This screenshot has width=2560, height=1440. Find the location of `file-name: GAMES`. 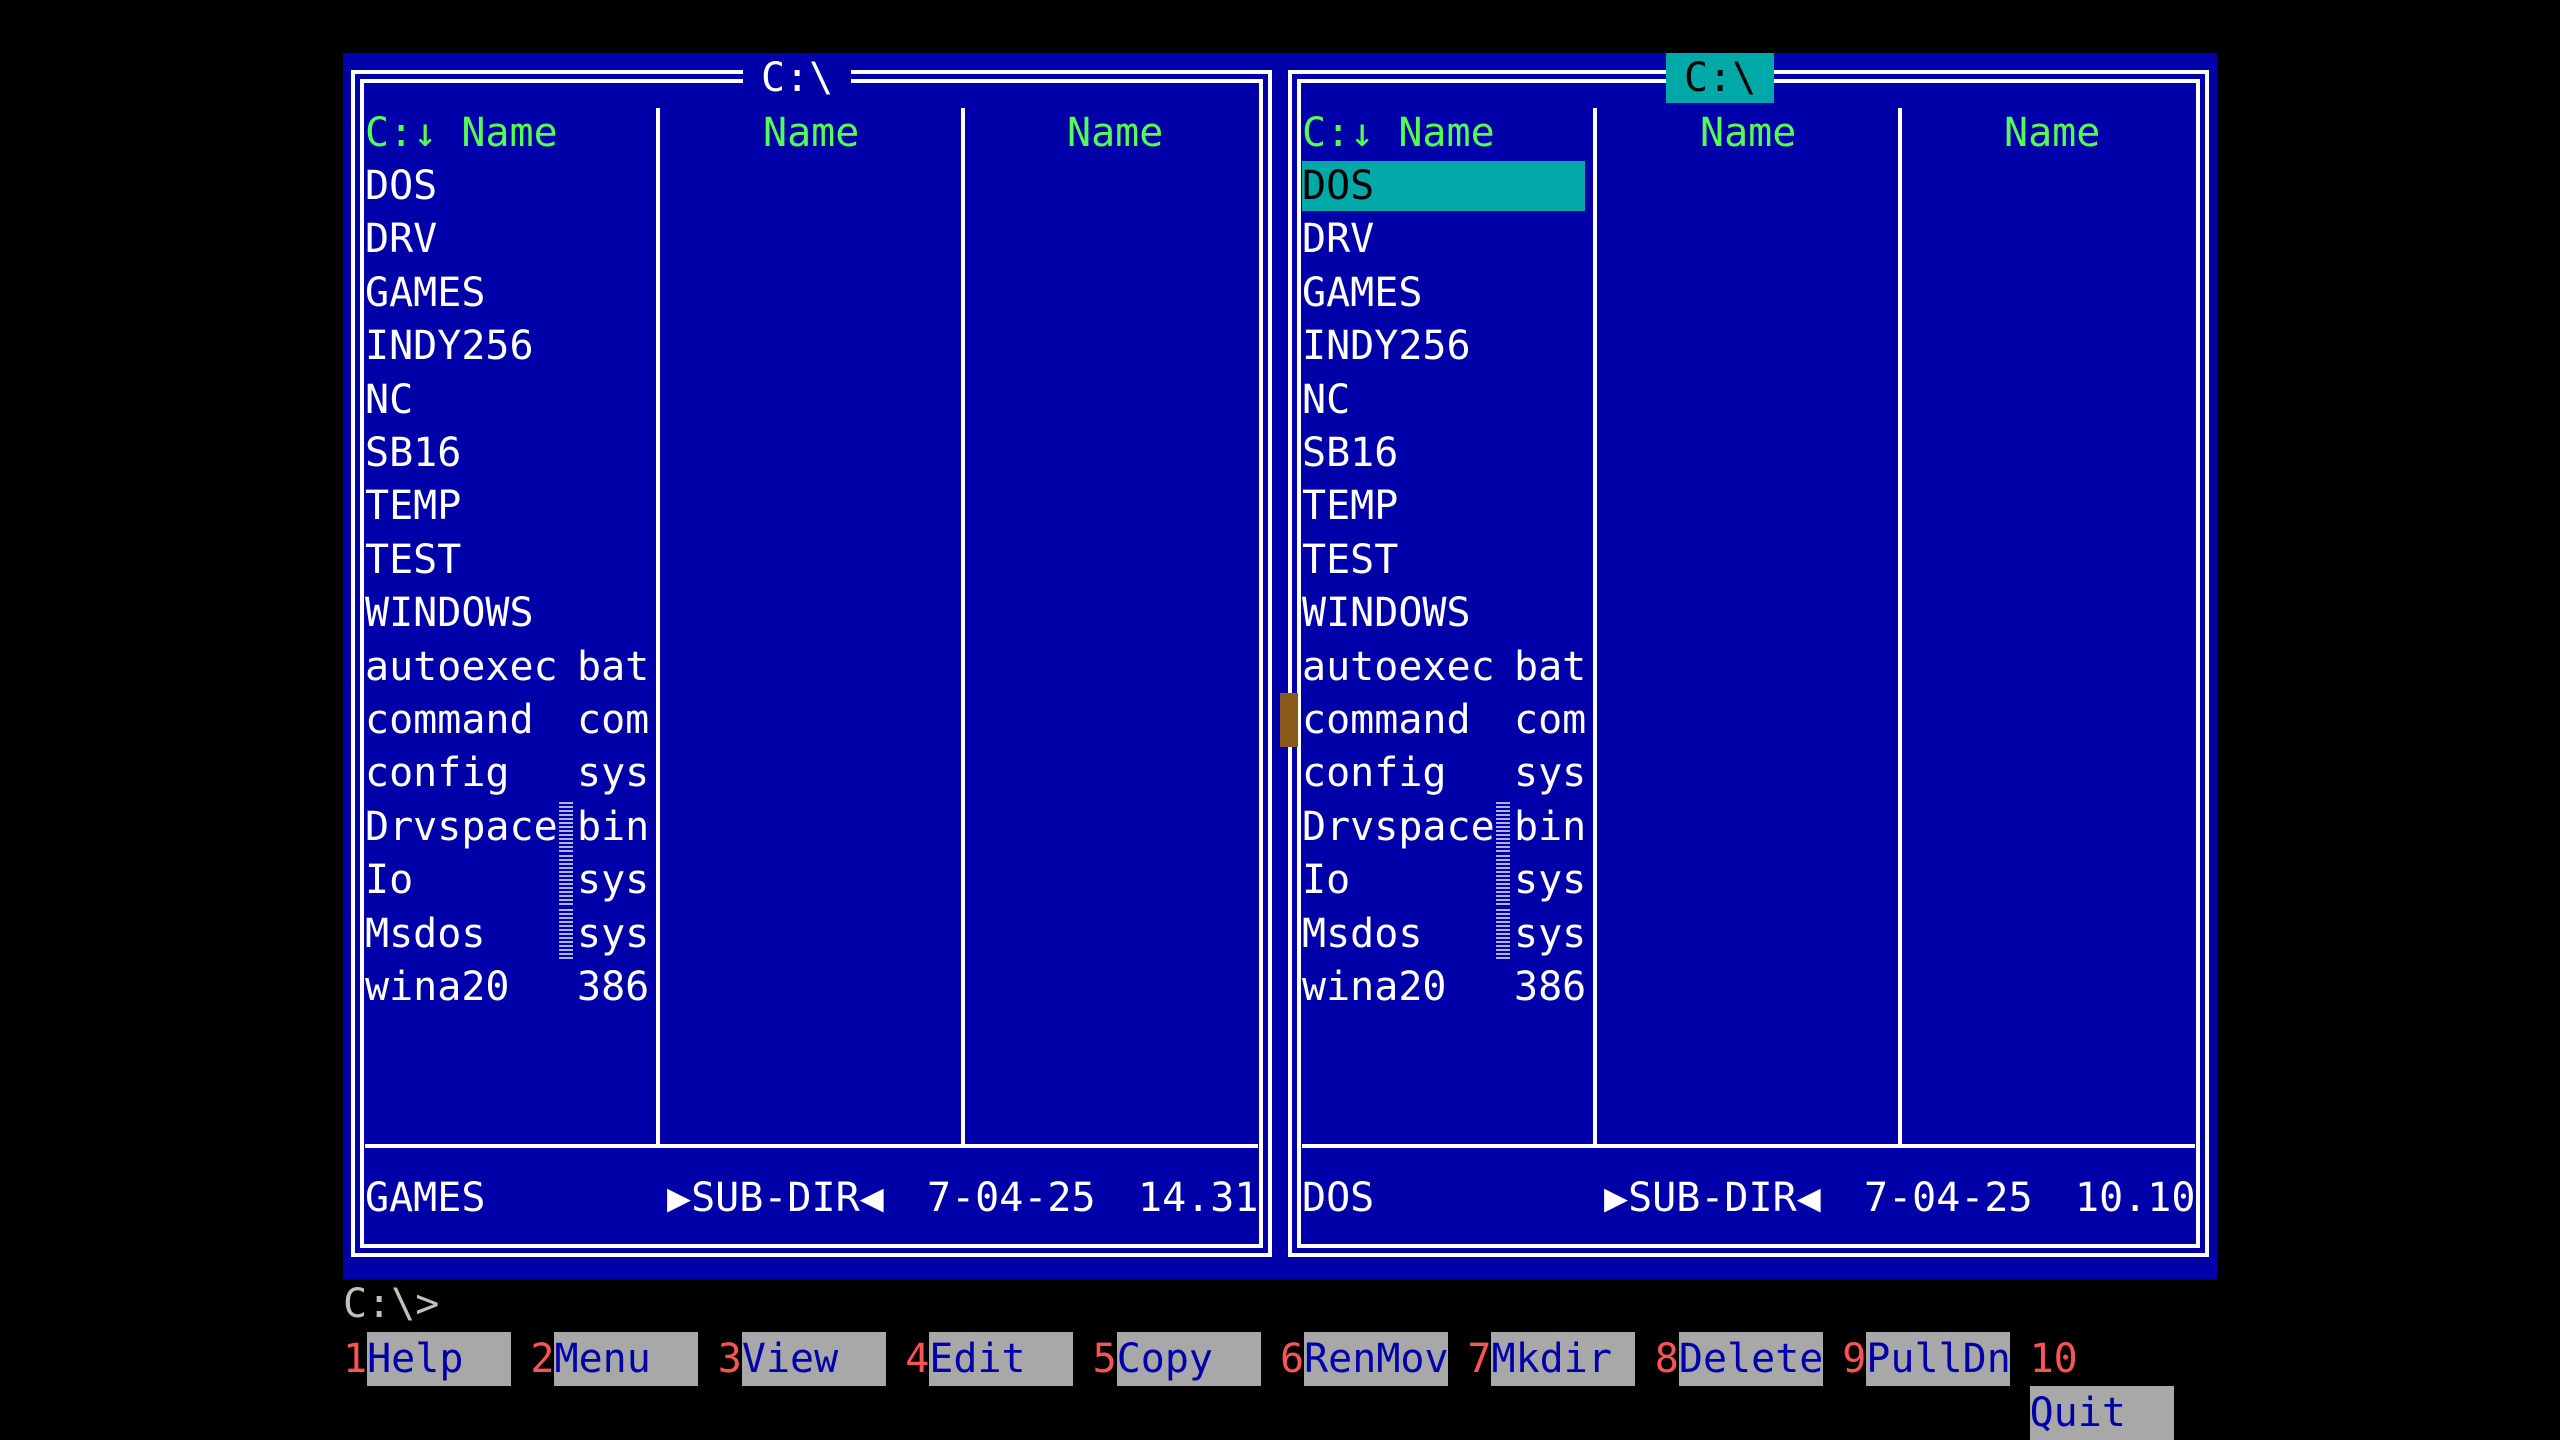

file-name: GAMES is located at coordinates (425, 292).